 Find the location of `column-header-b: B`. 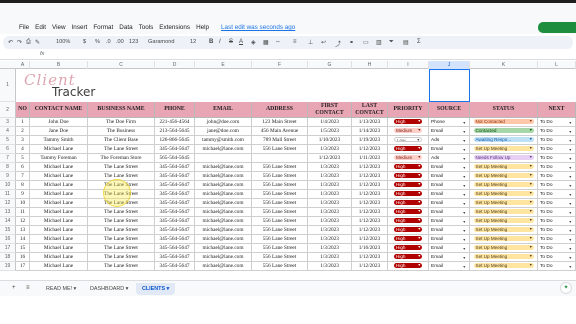

column-header-b: B is located at coordinates (59, 65).